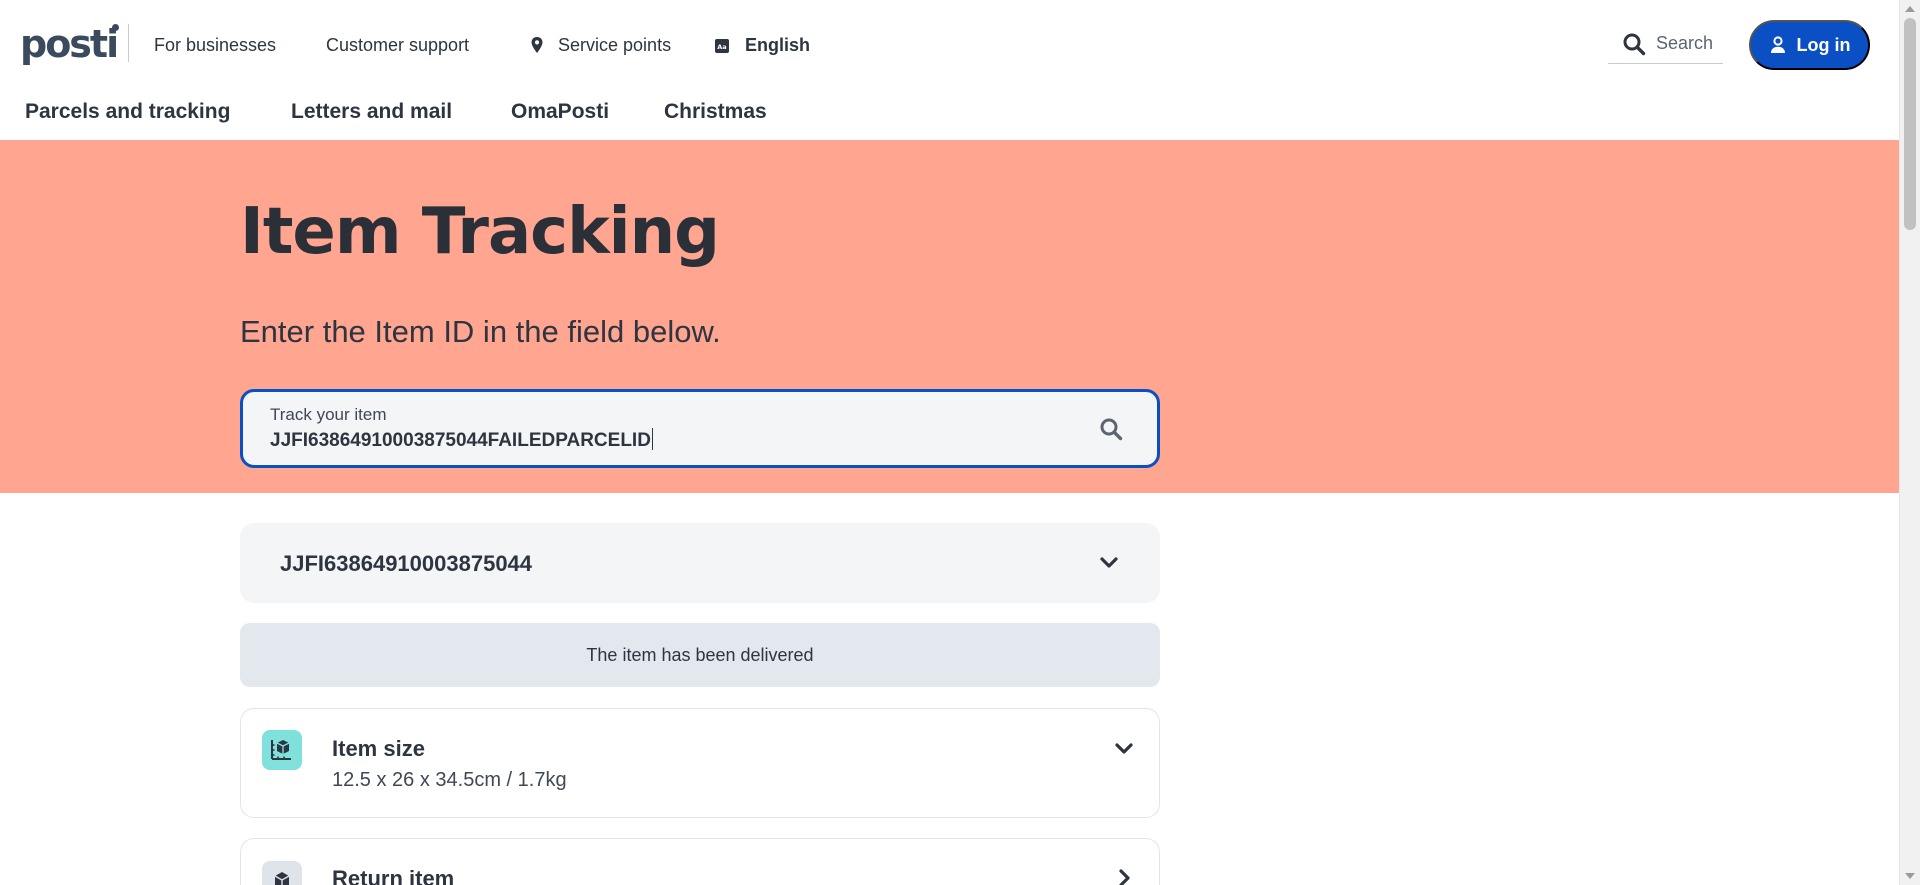 Image resolution: width=1920 pixels, height=885 pixels. I want to click on page-subtitle: Enter the Item ID in the field below., so click(480, 331).